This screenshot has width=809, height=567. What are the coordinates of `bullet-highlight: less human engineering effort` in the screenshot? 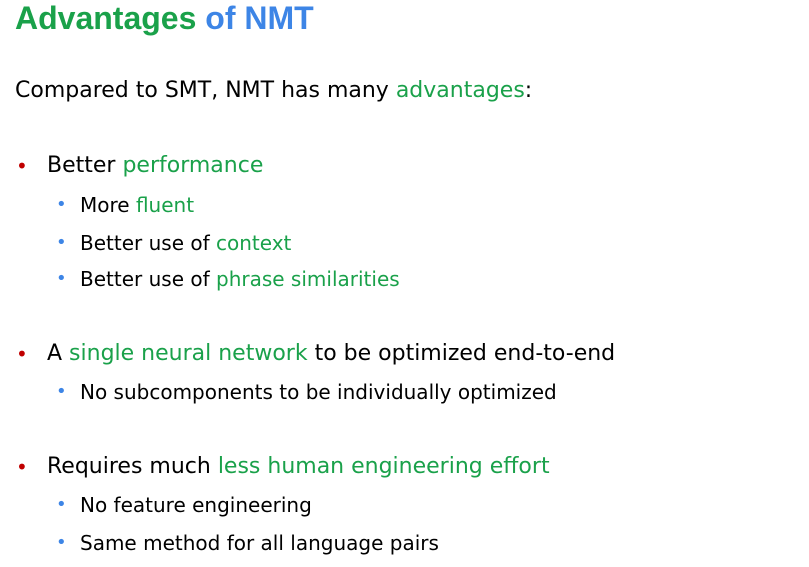 It's located at (383, 466).